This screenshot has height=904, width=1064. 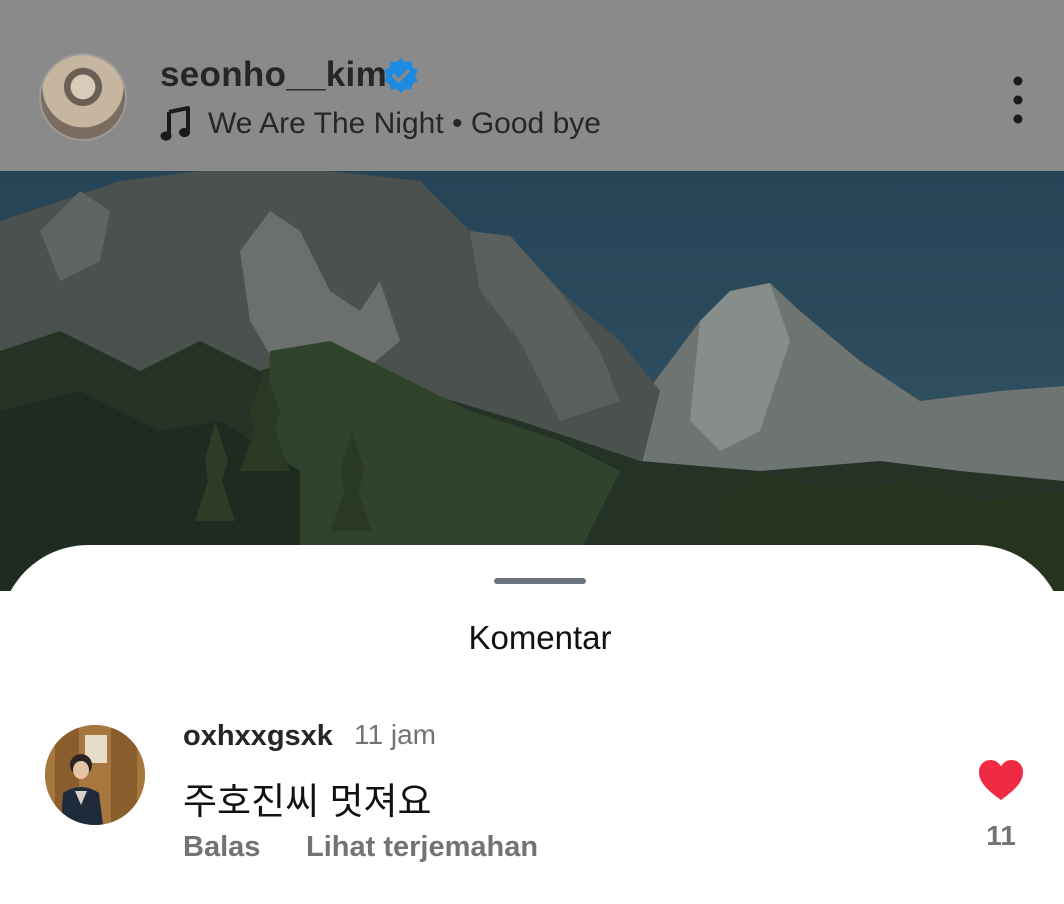 I want to click on comment-text: 주호진씨 멋져요, so click(x=307, y=801).